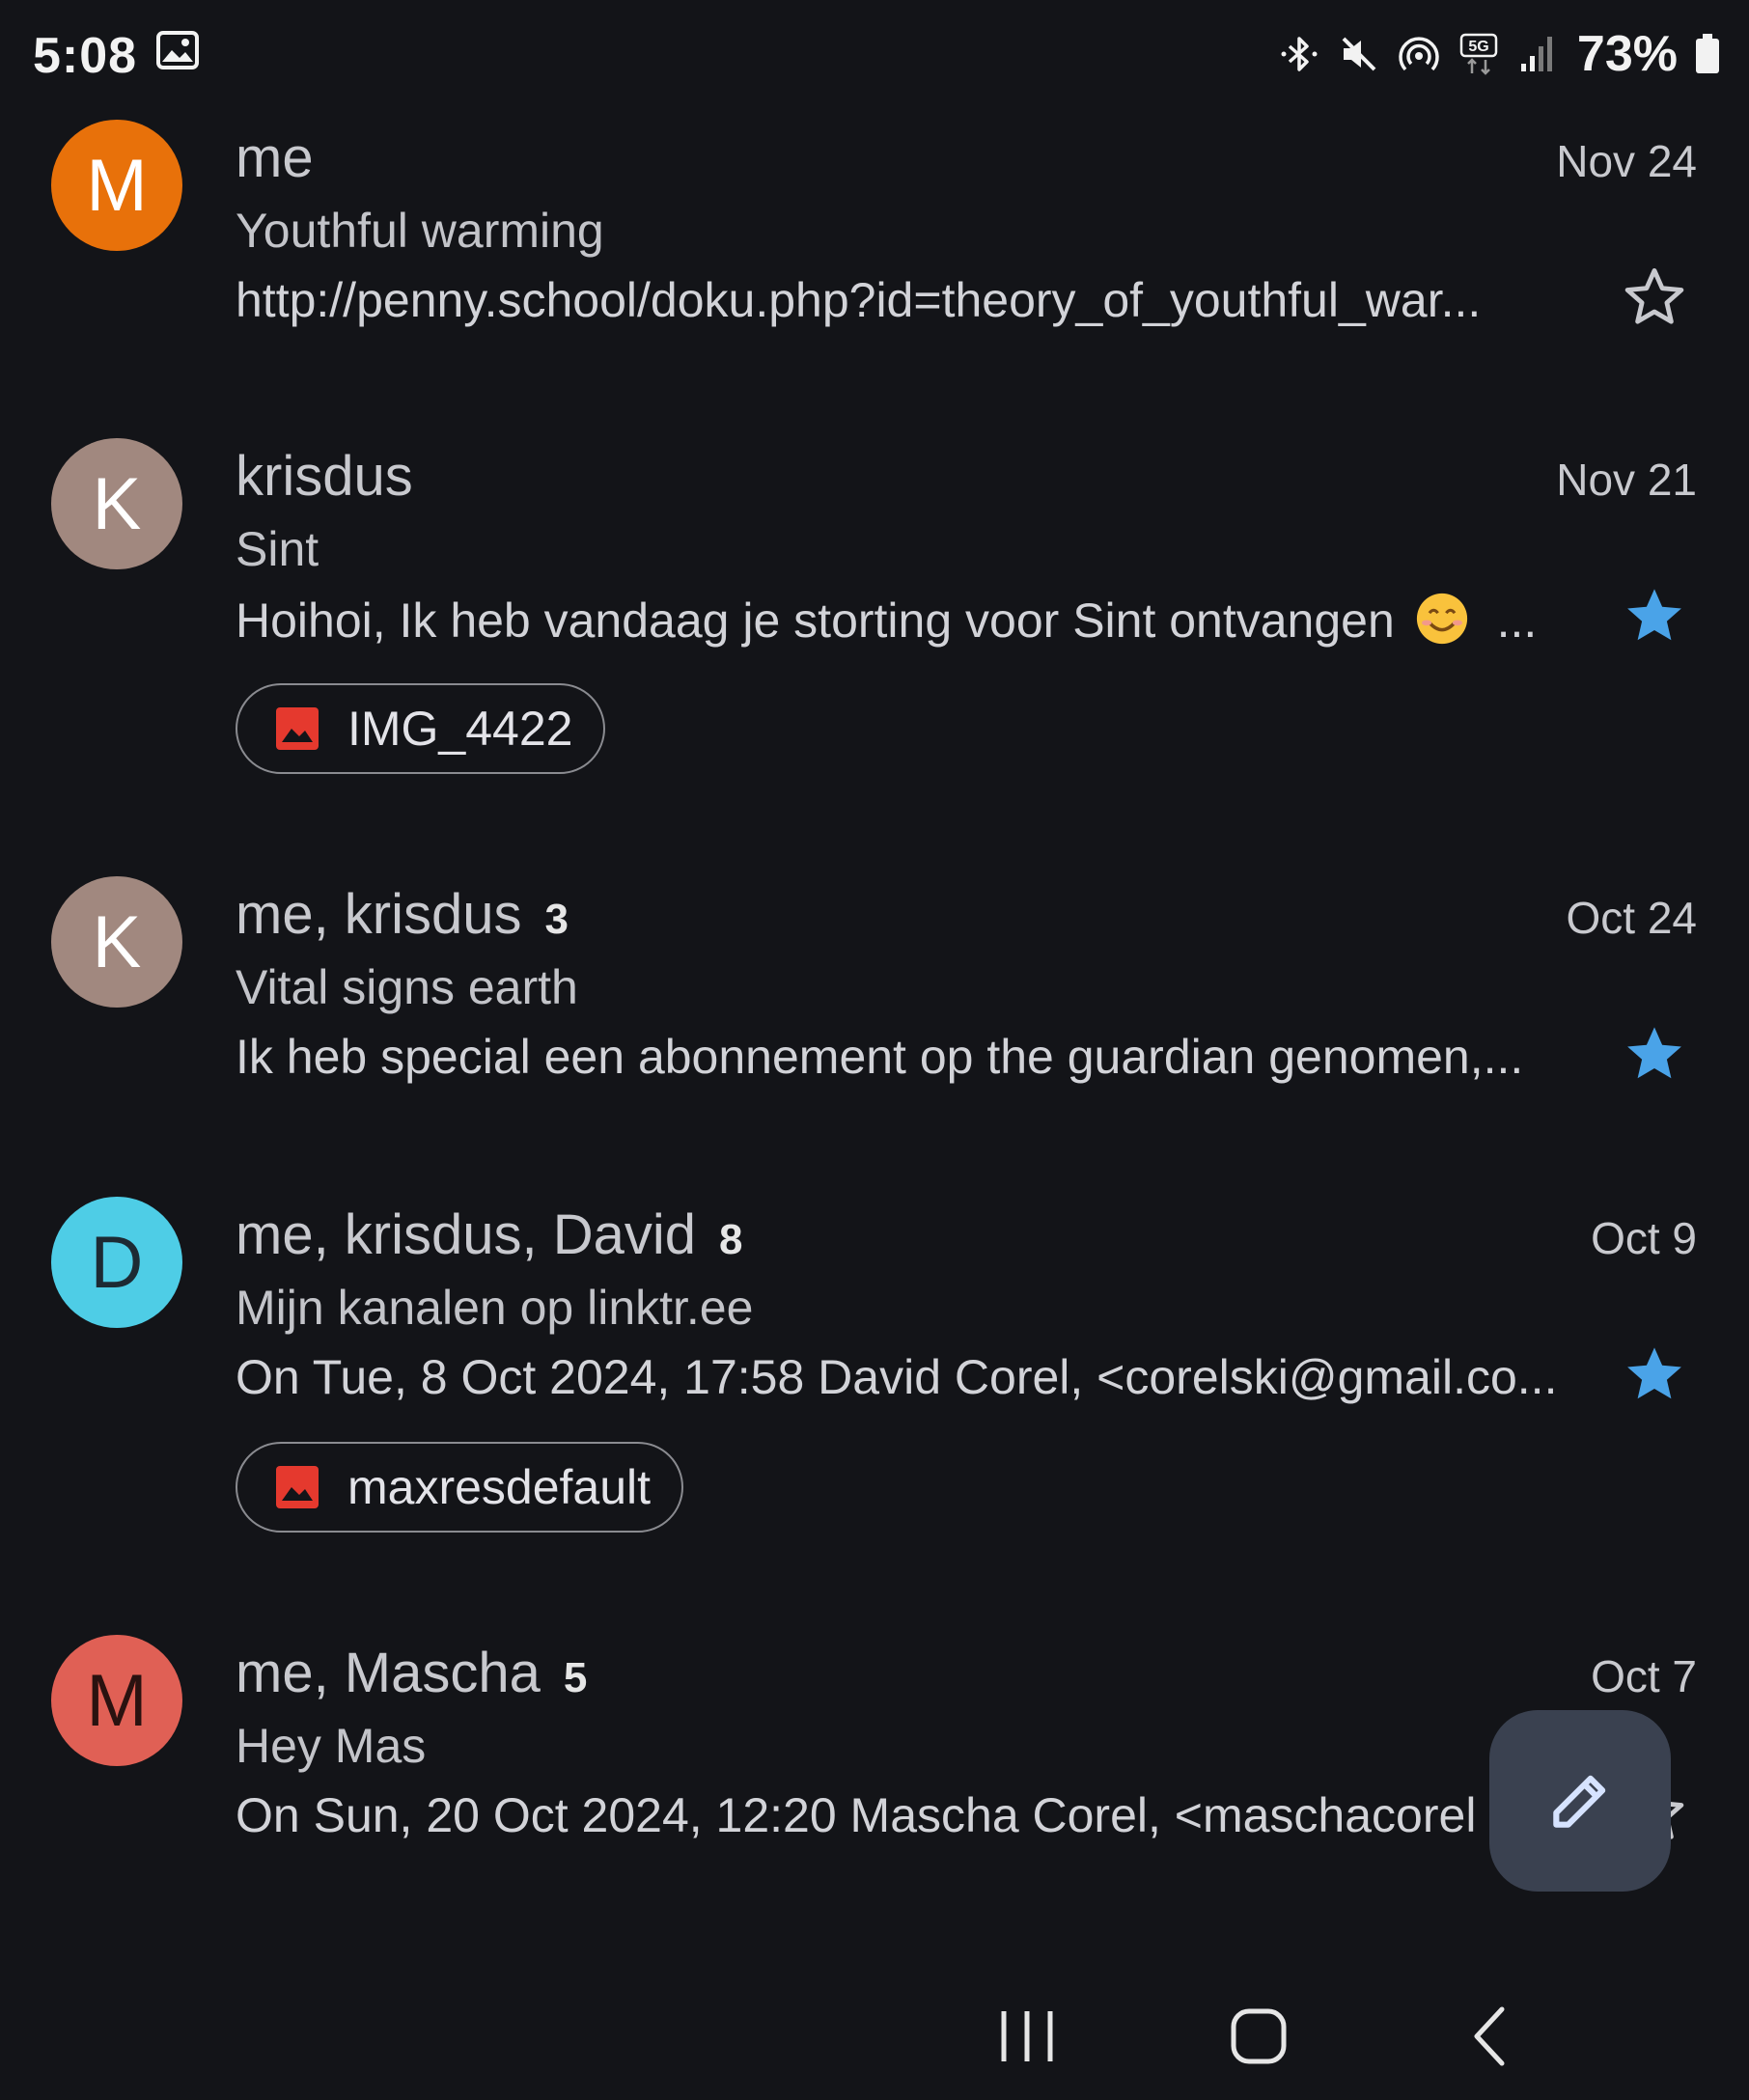 The image size is (1749, 2100). Describe the element at coordinates (1419, 54) in the screenshot. I see `hotspot-icon` at that location.